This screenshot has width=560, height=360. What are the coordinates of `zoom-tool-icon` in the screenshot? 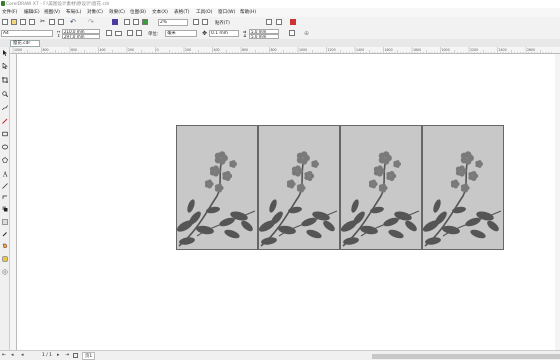 It's located at (5, 94).